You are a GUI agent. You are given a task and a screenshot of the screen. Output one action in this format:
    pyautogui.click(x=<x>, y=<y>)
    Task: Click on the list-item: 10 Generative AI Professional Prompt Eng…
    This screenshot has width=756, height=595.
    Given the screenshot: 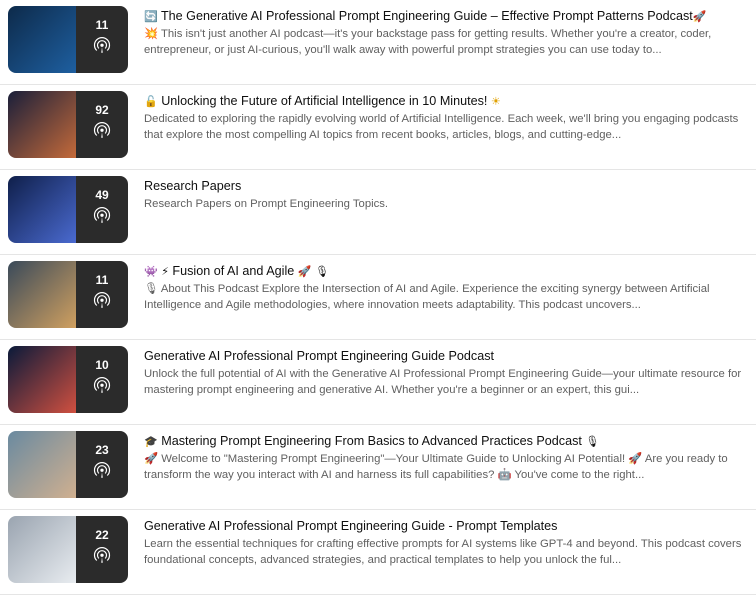 What is the action you would take?
    pyautogui.click(x=378, y=382)
    